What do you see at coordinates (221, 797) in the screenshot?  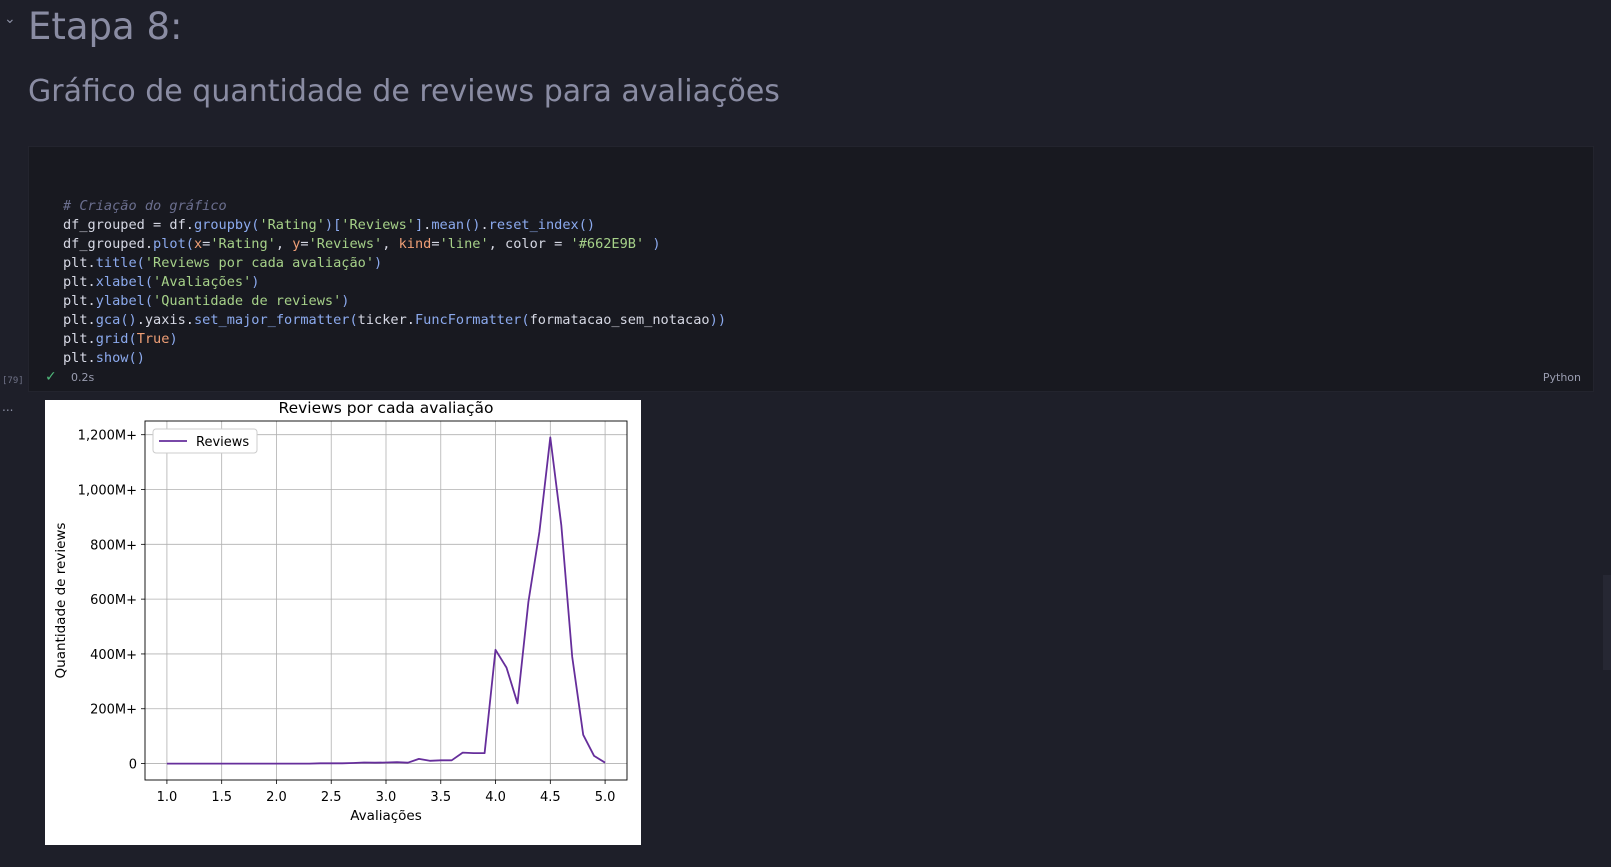 I see `x-tick-label: 1.5` at bounding box center [221, 797].